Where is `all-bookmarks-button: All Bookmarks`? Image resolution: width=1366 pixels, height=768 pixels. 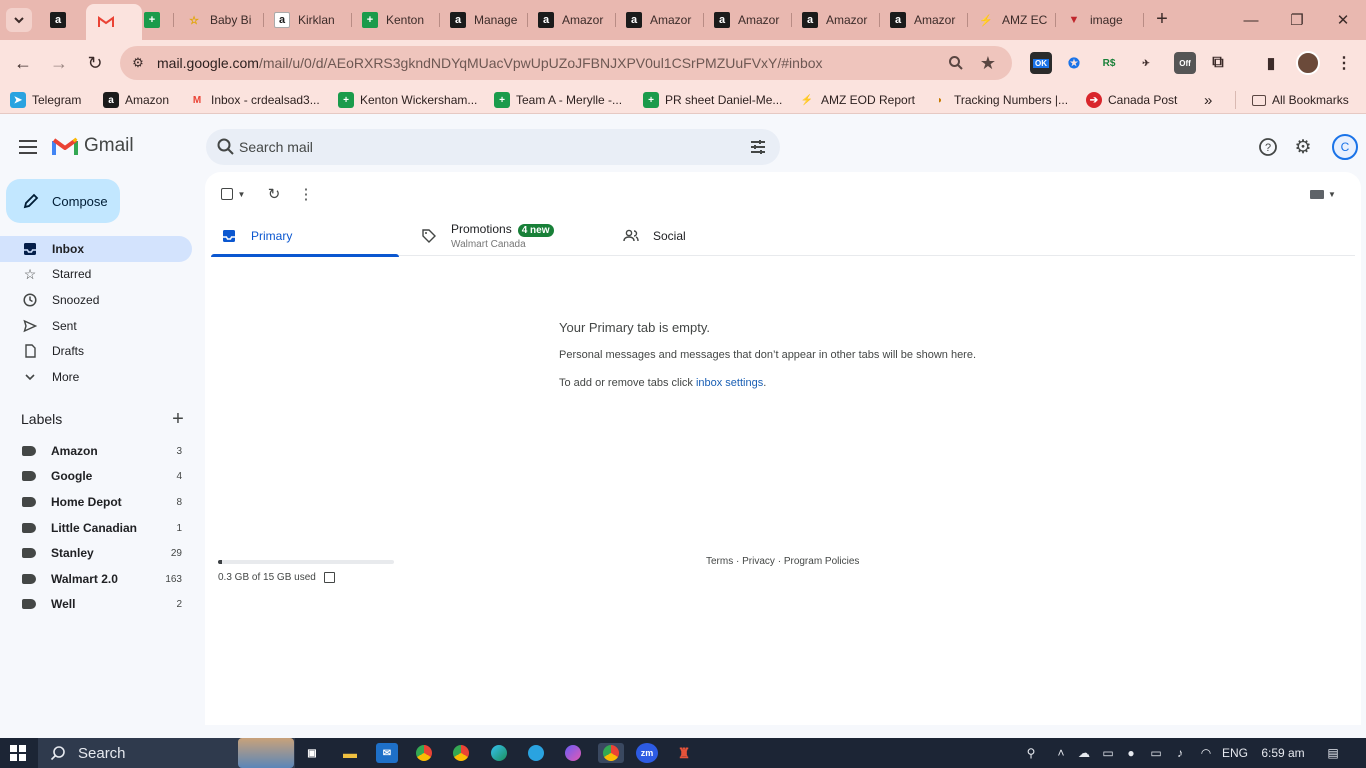
all-bookmarks-button: All Bookmarks is located at coordinates (1292, 100).